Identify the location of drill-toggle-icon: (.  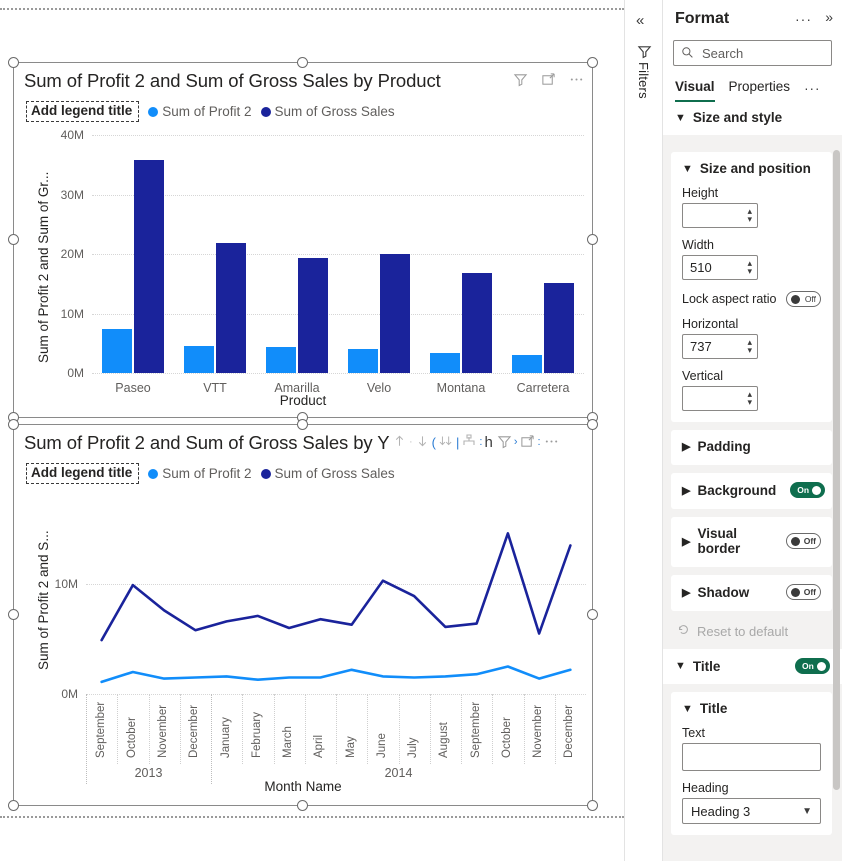
(434, 442).